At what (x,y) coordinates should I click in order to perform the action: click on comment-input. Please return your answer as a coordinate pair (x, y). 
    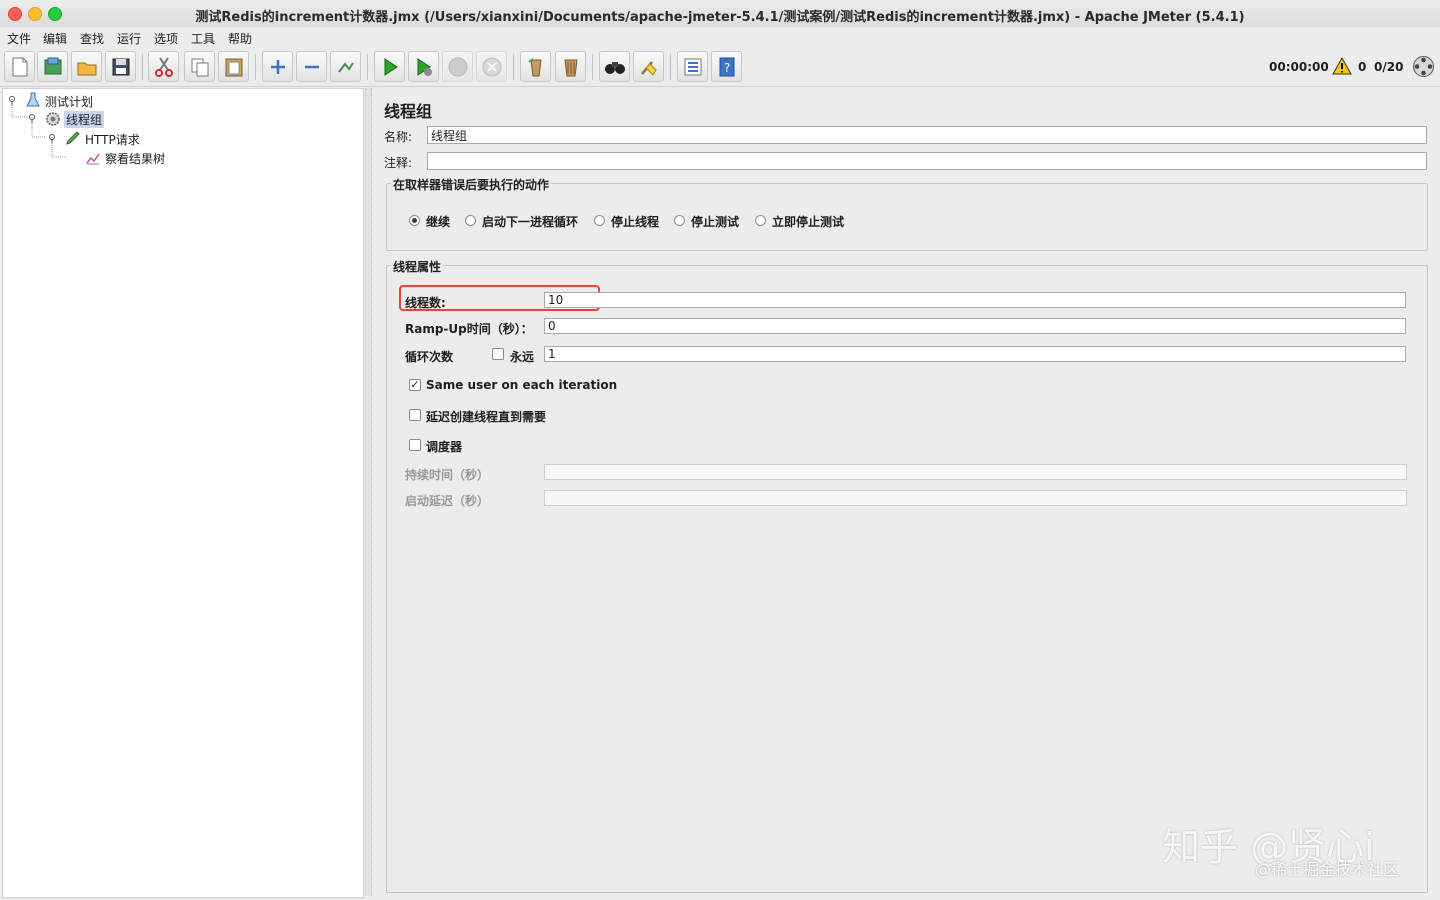
    Looking at the image, I should click on (927, 161).